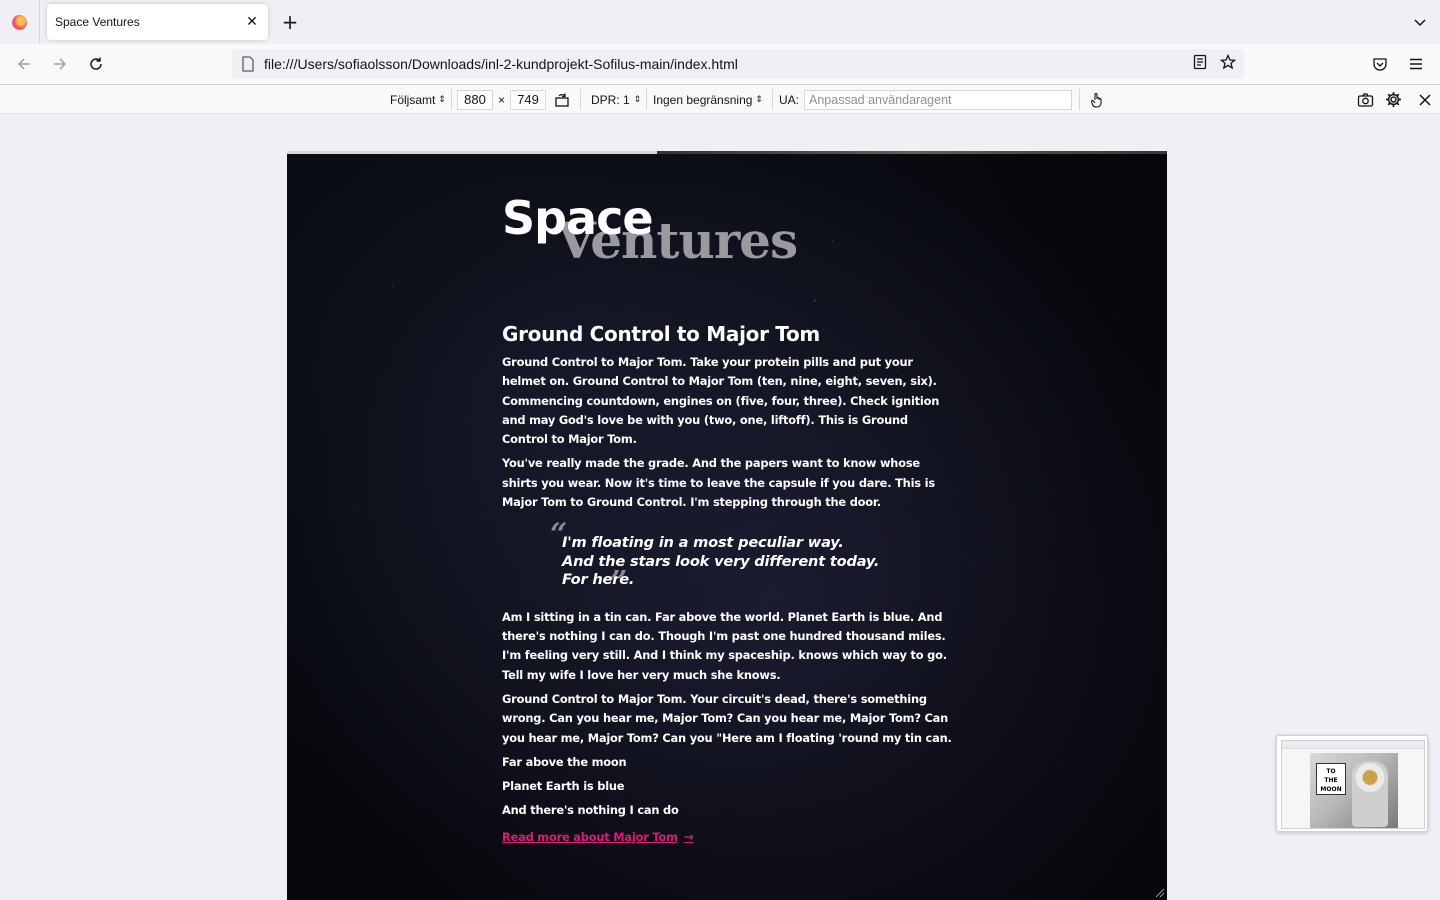  I want to click on article-heading: Ground Control to Major Tom, so click(661, 334).